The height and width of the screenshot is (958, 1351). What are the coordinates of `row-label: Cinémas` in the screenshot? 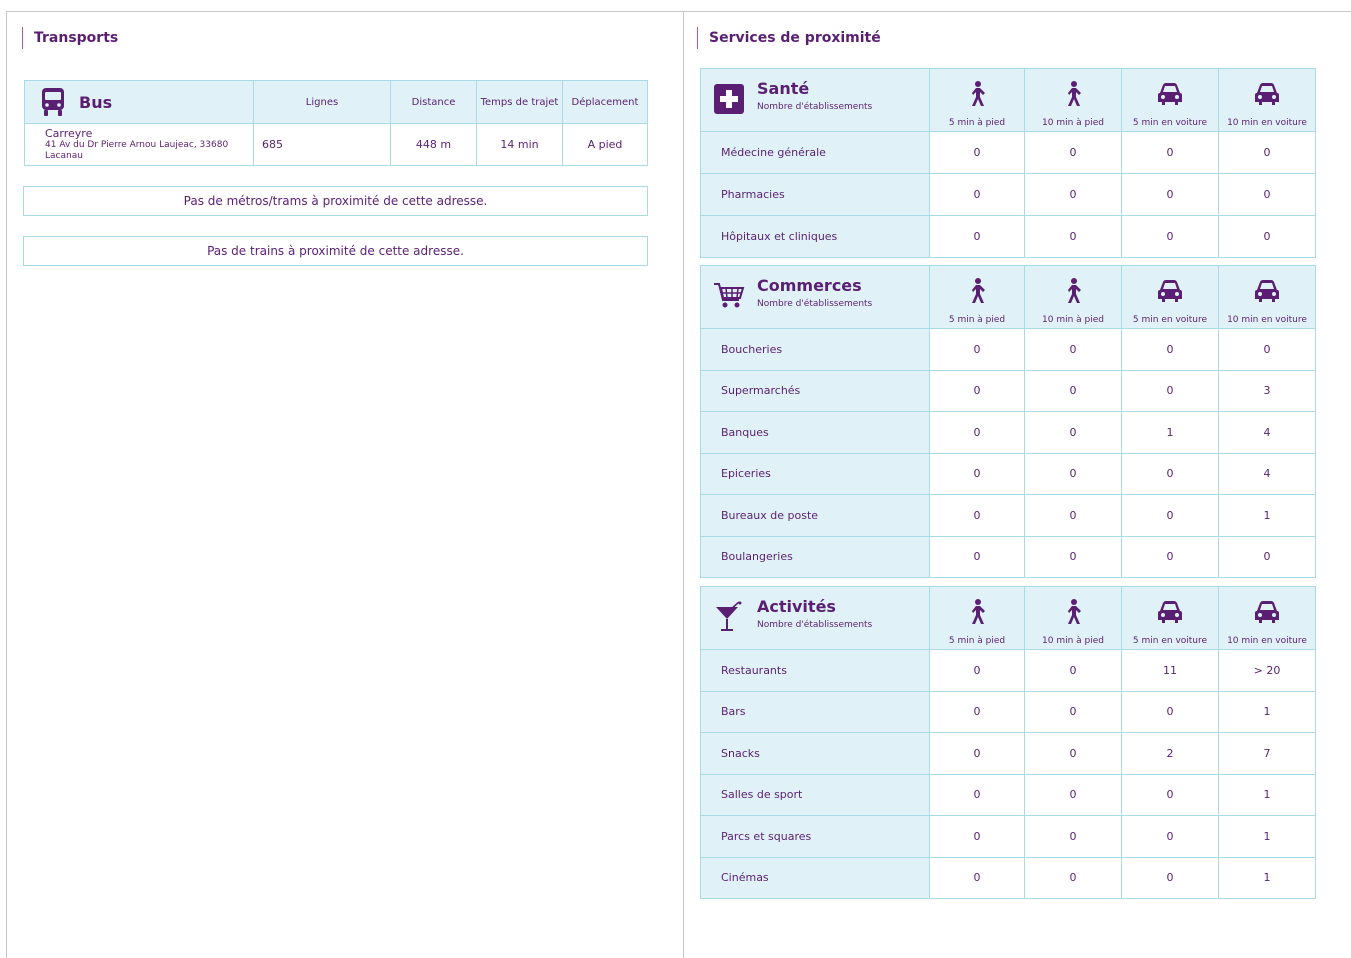 It's located at (815, 877).